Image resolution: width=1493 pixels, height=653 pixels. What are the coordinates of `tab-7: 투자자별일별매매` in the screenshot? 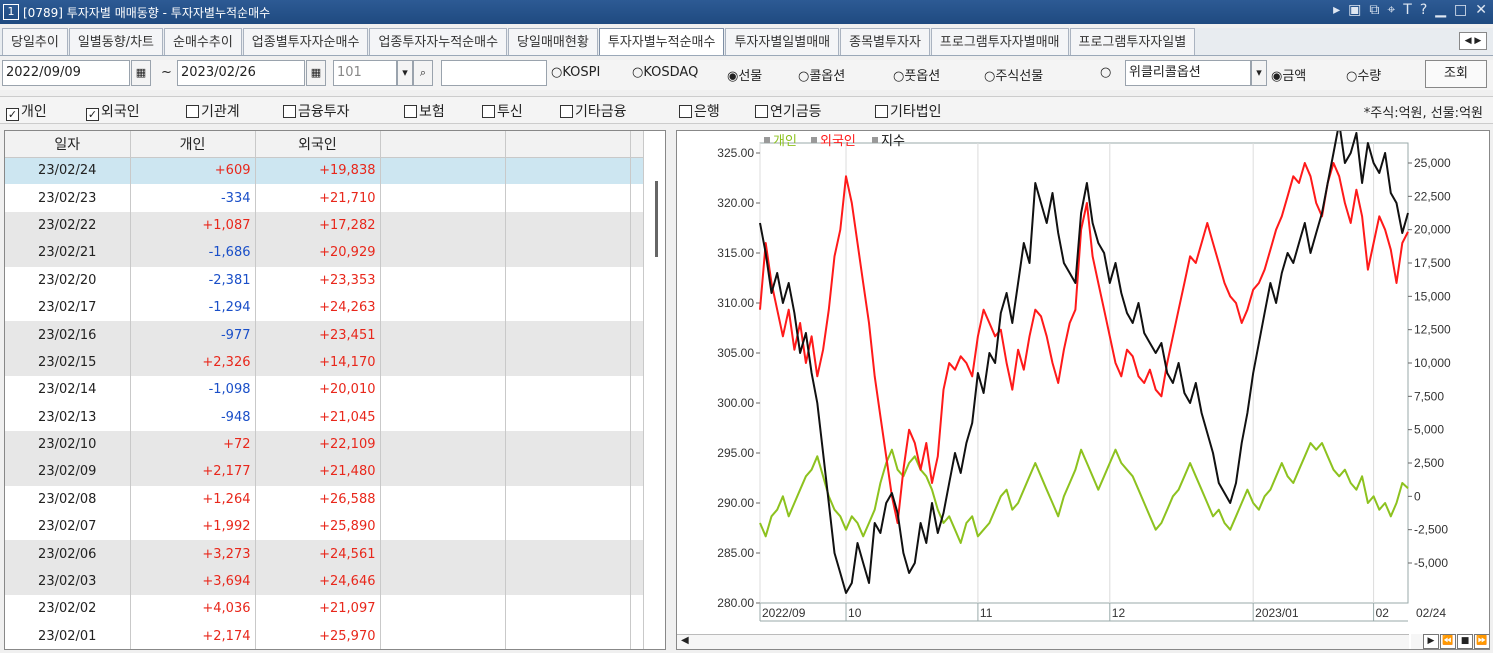 It's located at (782, 41).